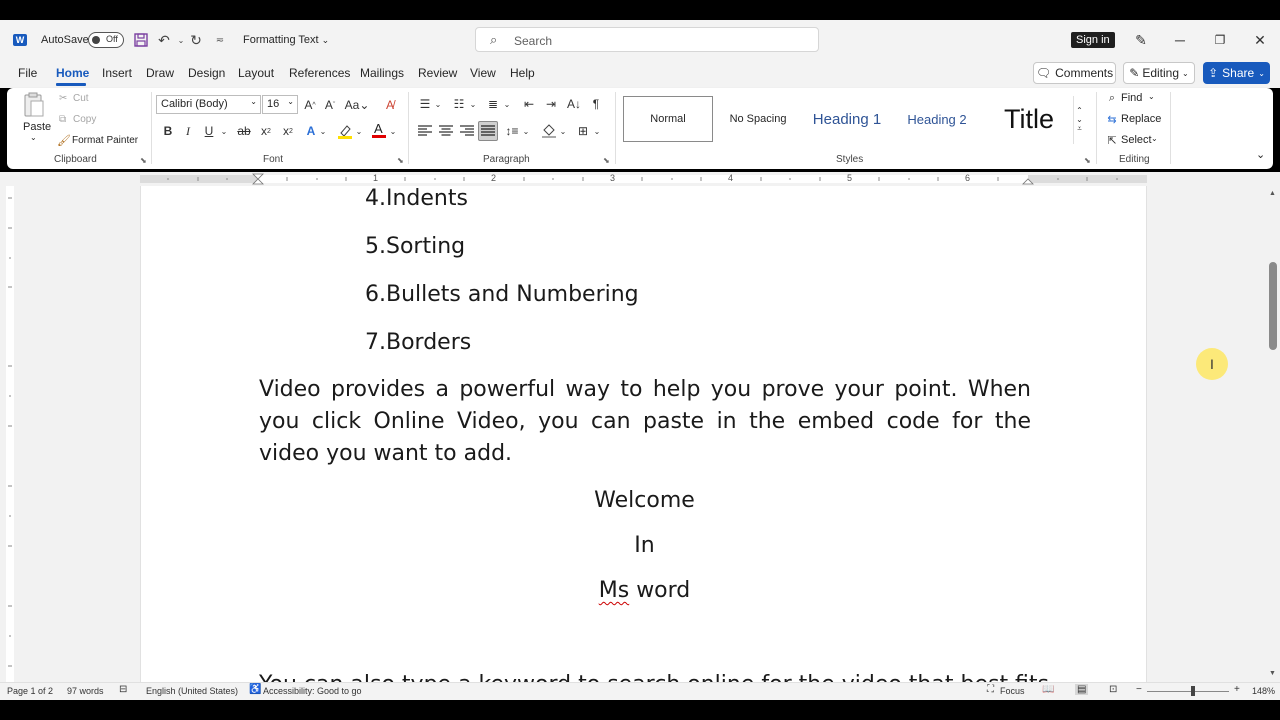 The width and height of the screenshot is (1280, 720). Describe the element at coordinates (312, 691) in the screenshot. I see `accessibility-status: Accessibility: Good to go` at that location.